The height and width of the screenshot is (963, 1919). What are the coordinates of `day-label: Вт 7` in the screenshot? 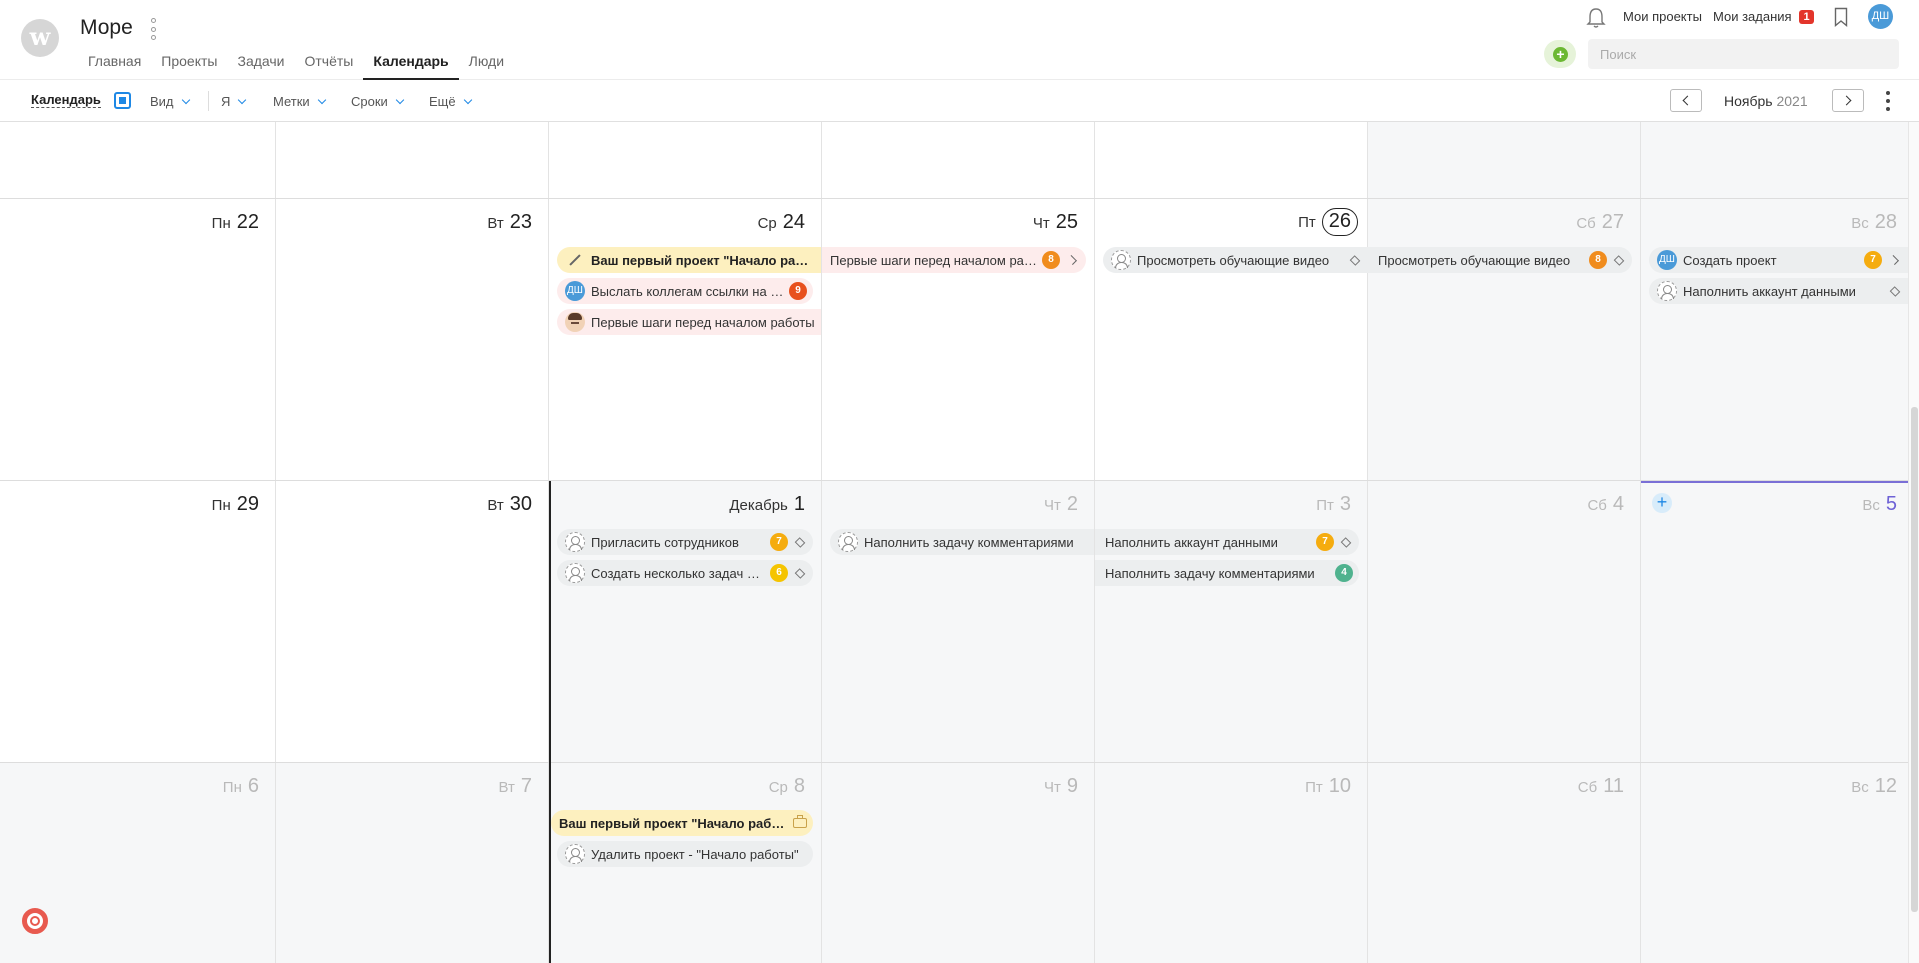 It's located at (515, 786).